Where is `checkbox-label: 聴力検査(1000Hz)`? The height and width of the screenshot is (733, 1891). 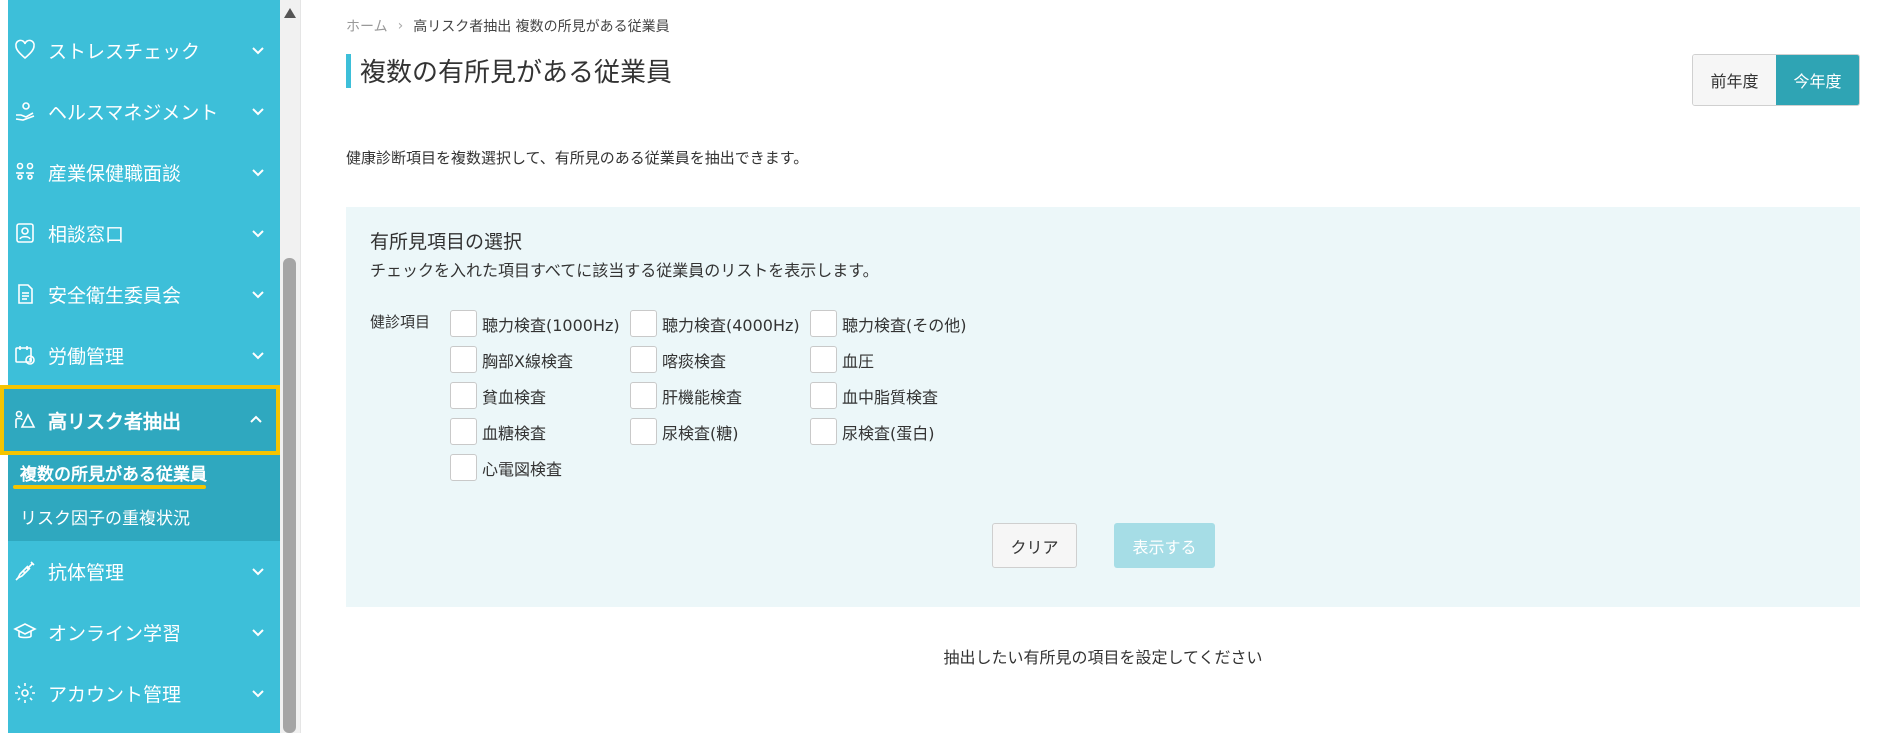 checkbox-label: 聴力検査(1000Hz) is located at coordinates (551, 325).